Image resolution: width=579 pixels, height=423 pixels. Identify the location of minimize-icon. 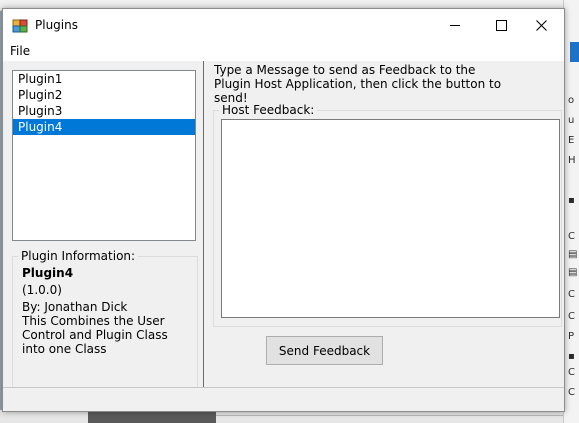
(455, 25).